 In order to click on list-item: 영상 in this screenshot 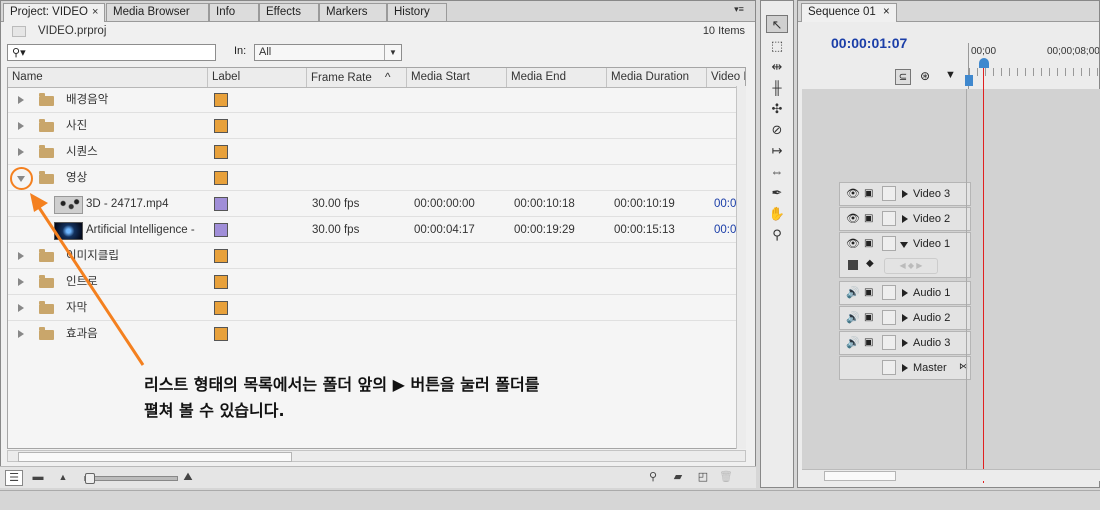, I will do `click(376, 178)`.